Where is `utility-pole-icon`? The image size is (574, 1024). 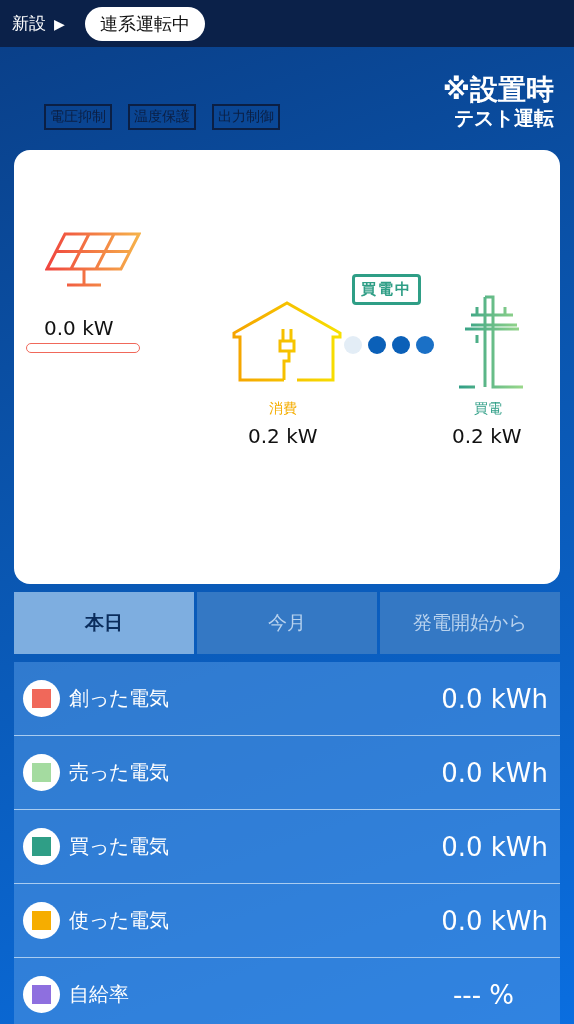 utility-pole-icon is located at coordinates (491, 342).